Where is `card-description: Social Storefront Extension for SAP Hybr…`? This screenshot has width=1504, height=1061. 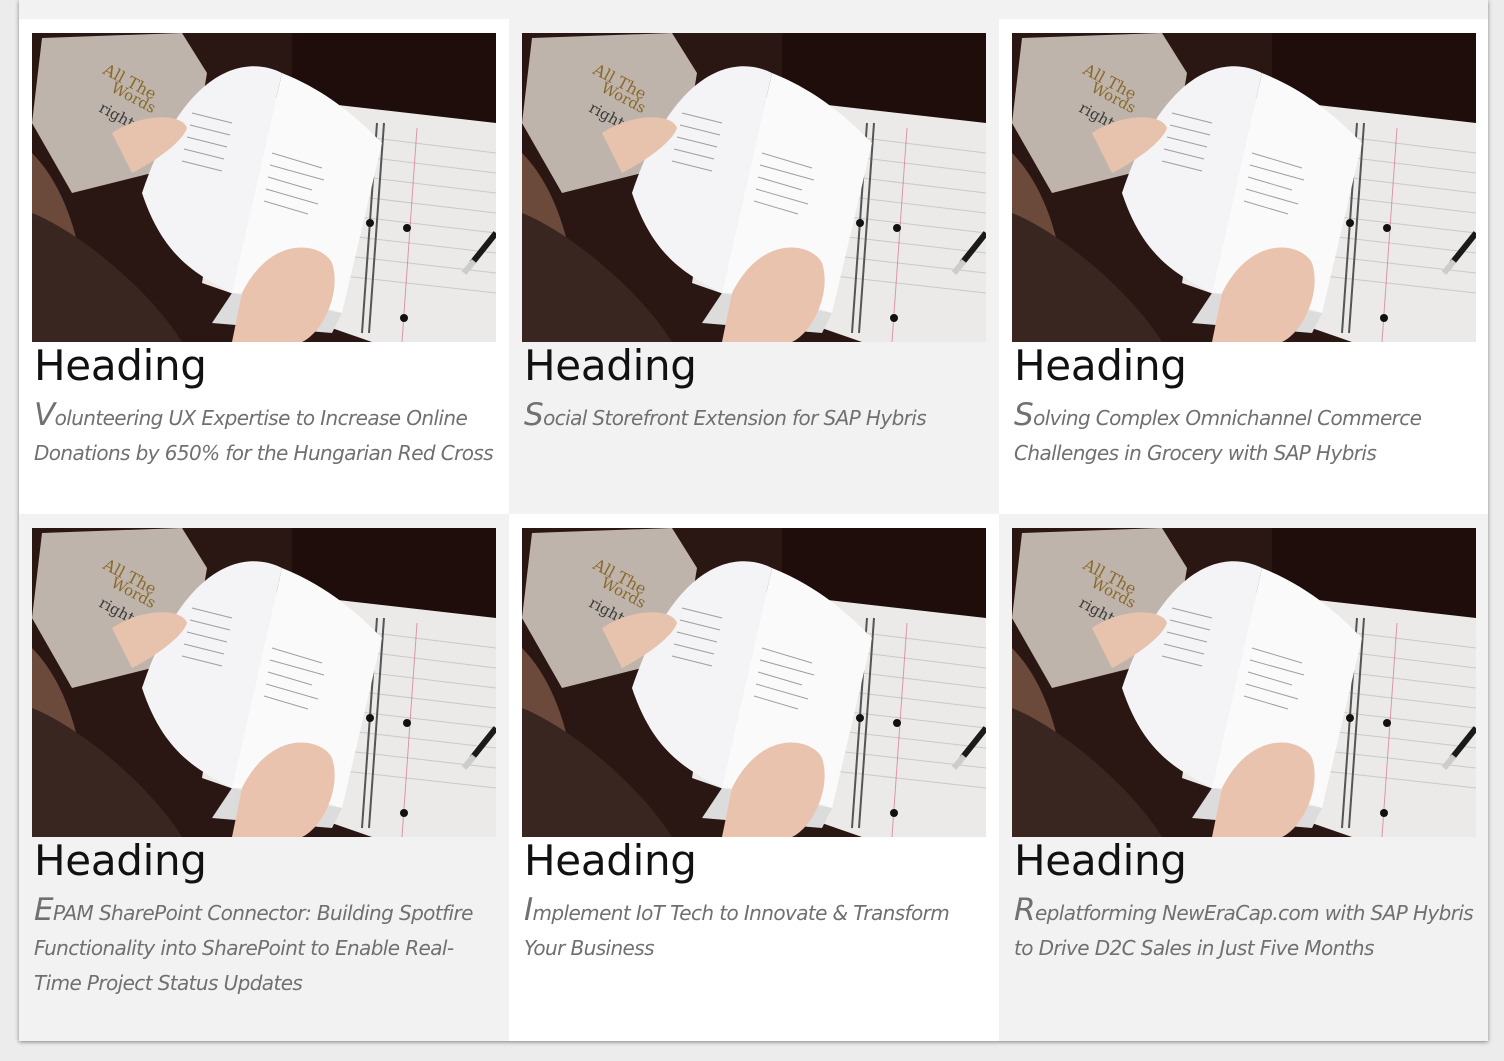
card-description: Social Storefront Extension for SAP Hybr… is located at coordinates (755, 416).